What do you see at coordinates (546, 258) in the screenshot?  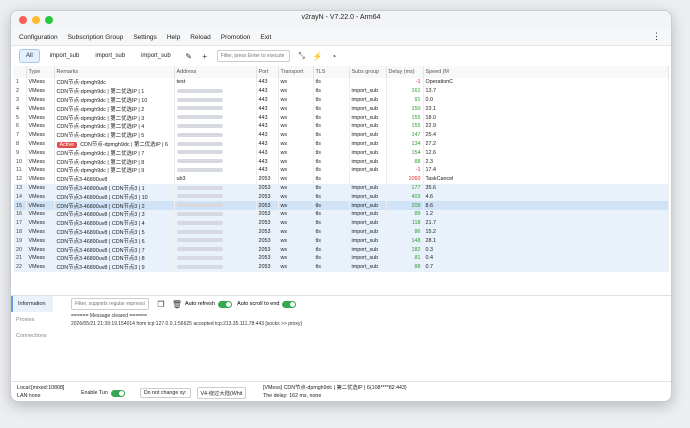 I see `cell-speed: 0.4` at bounding box center [546, 258].